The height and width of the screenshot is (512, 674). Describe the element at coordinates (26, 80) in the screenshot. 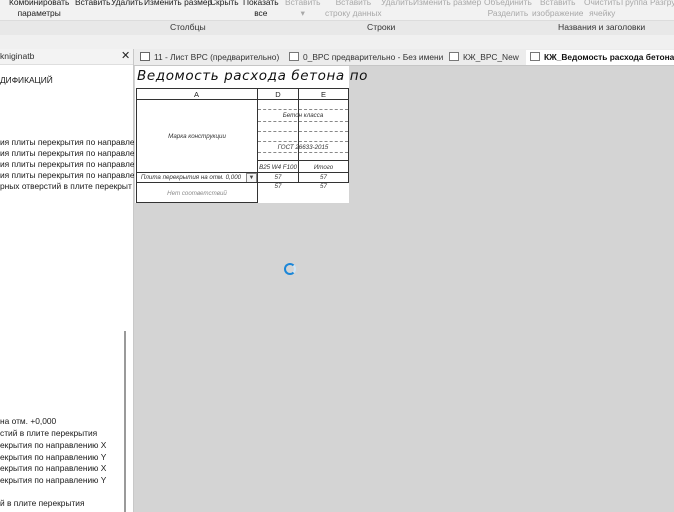

I see `browser-item: ДИФИКАЦИЙ` at that location.